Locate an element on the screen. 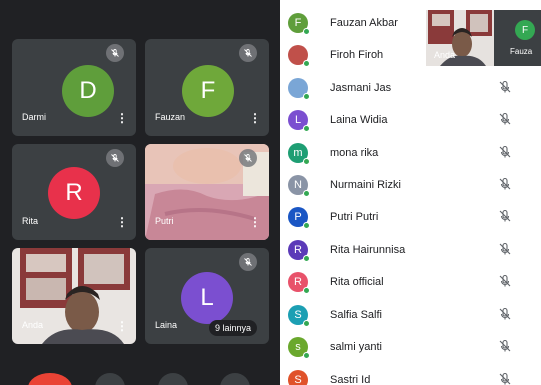  participant-tile-laina: L Laina 9 lainnya is located at coordinates (207, 296).